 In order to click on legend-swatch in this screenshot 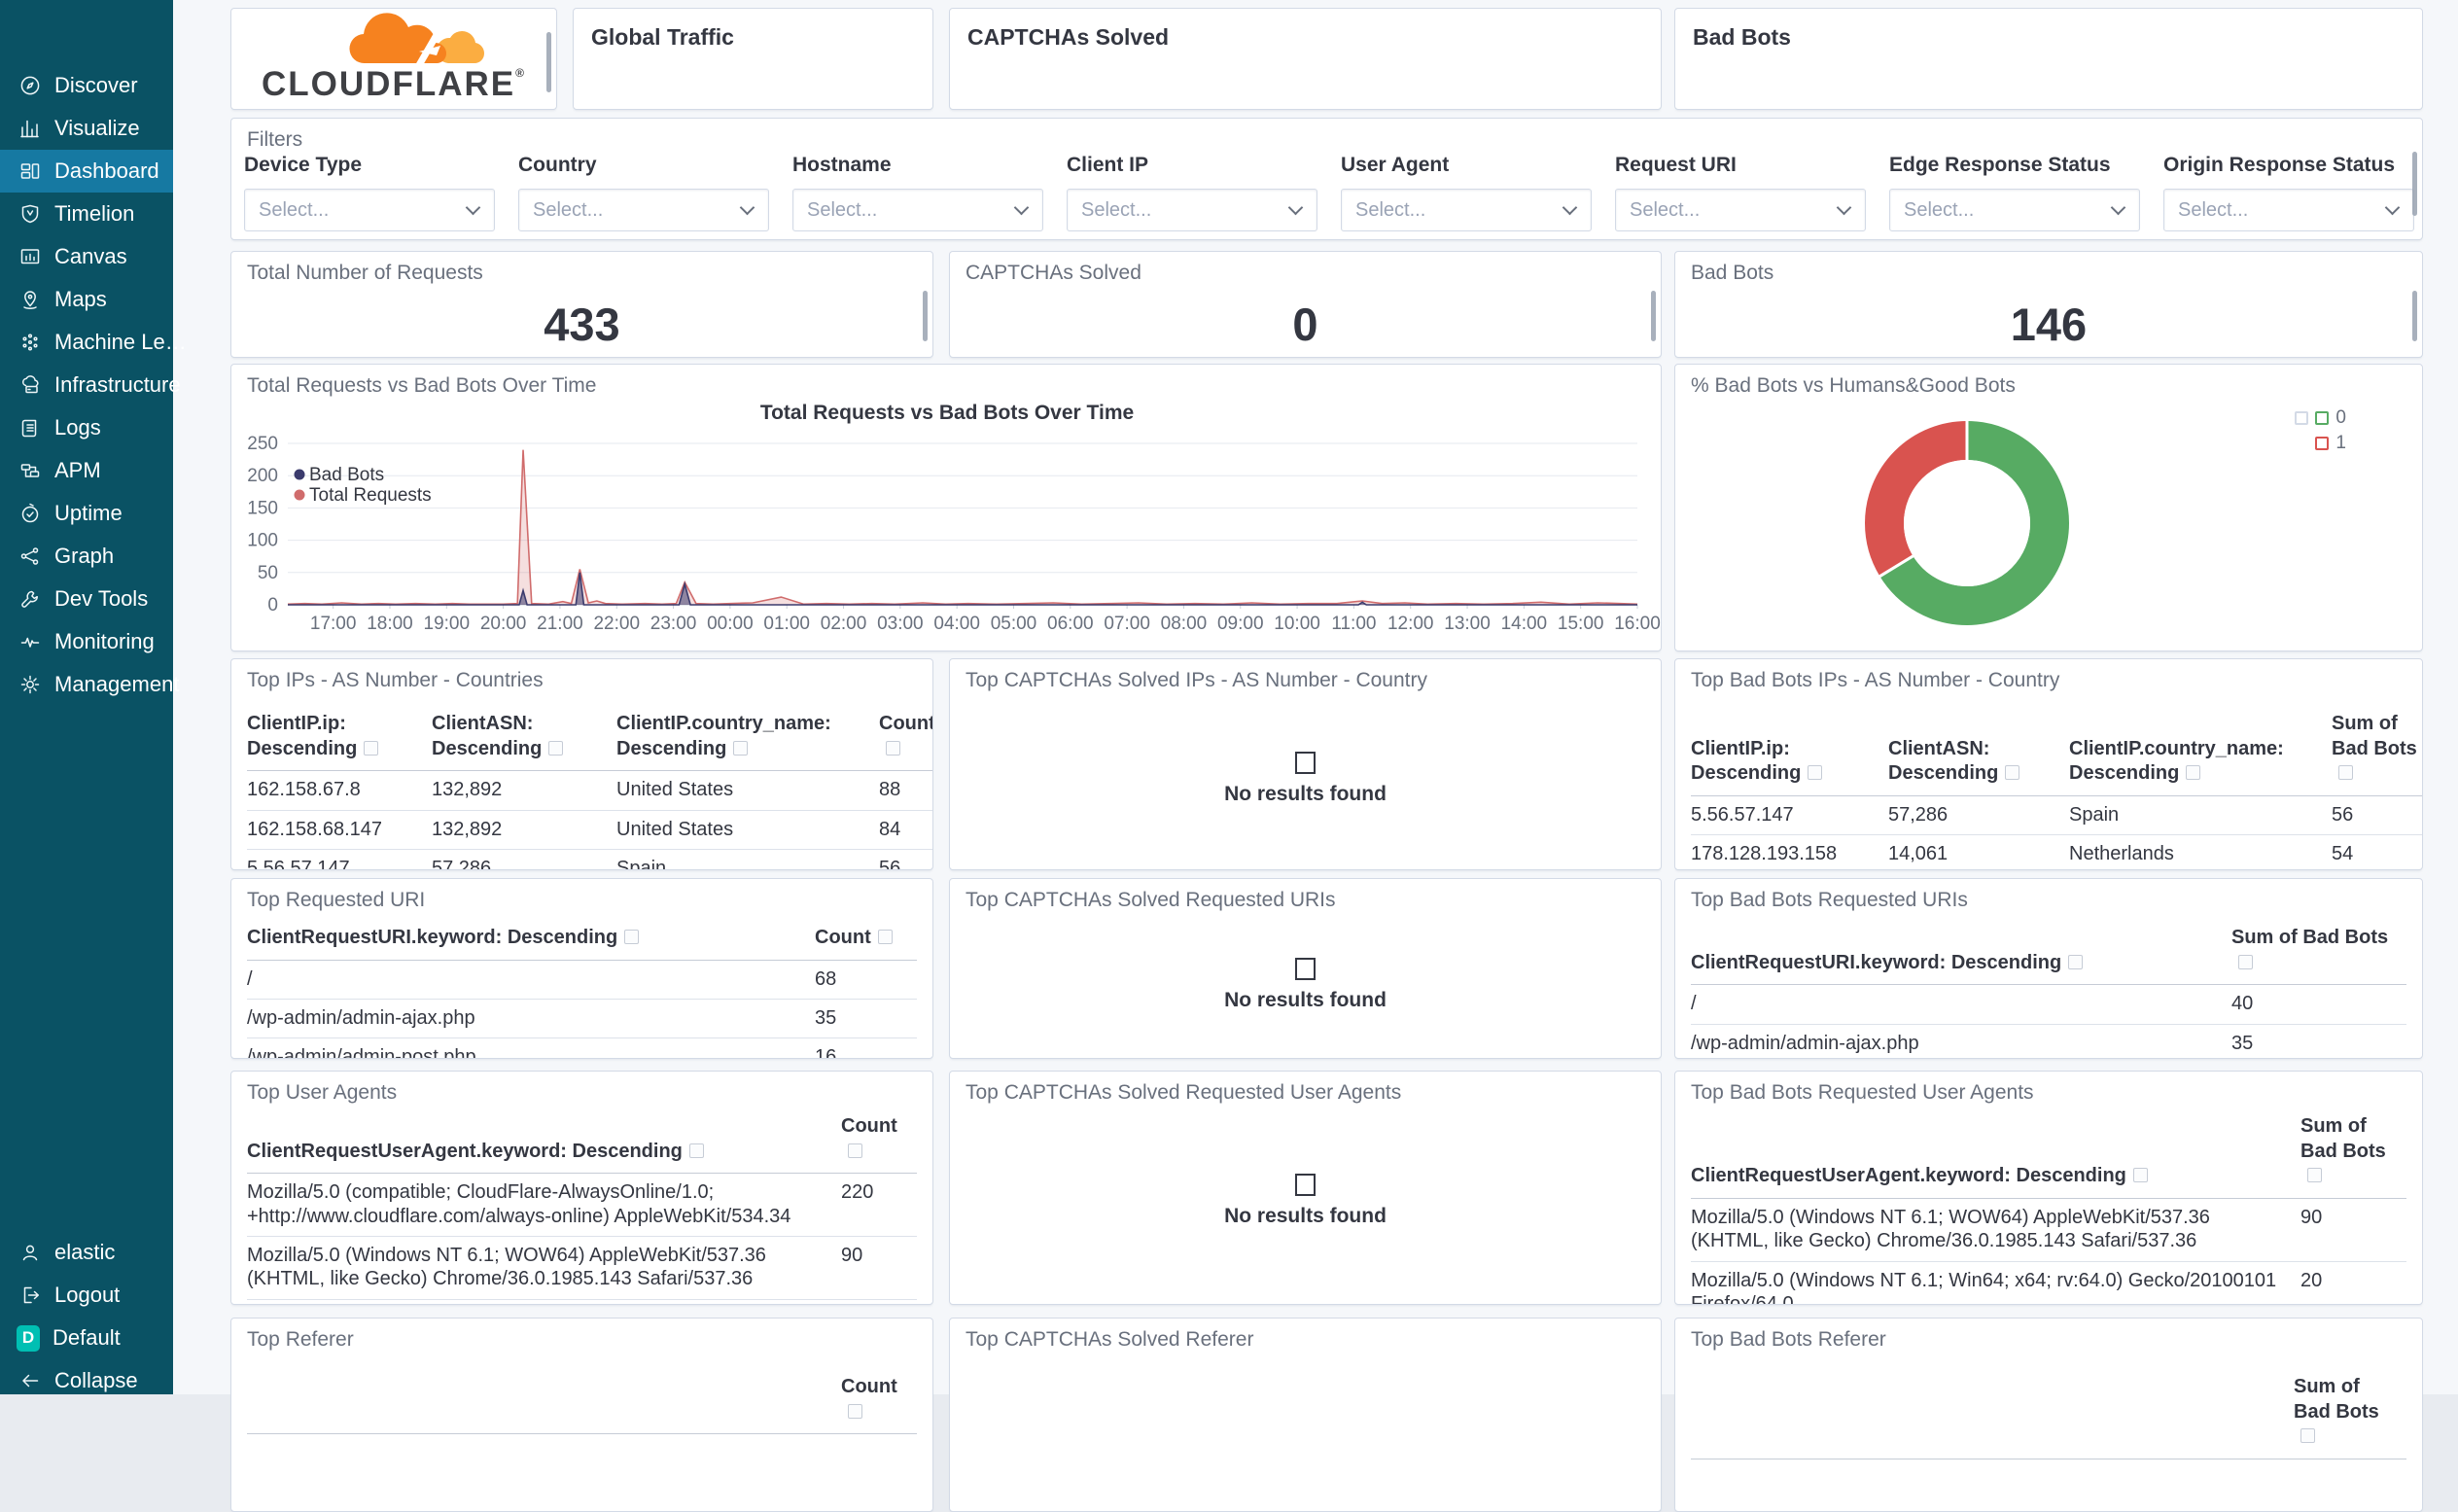, I will do `click(2322, 418)`.